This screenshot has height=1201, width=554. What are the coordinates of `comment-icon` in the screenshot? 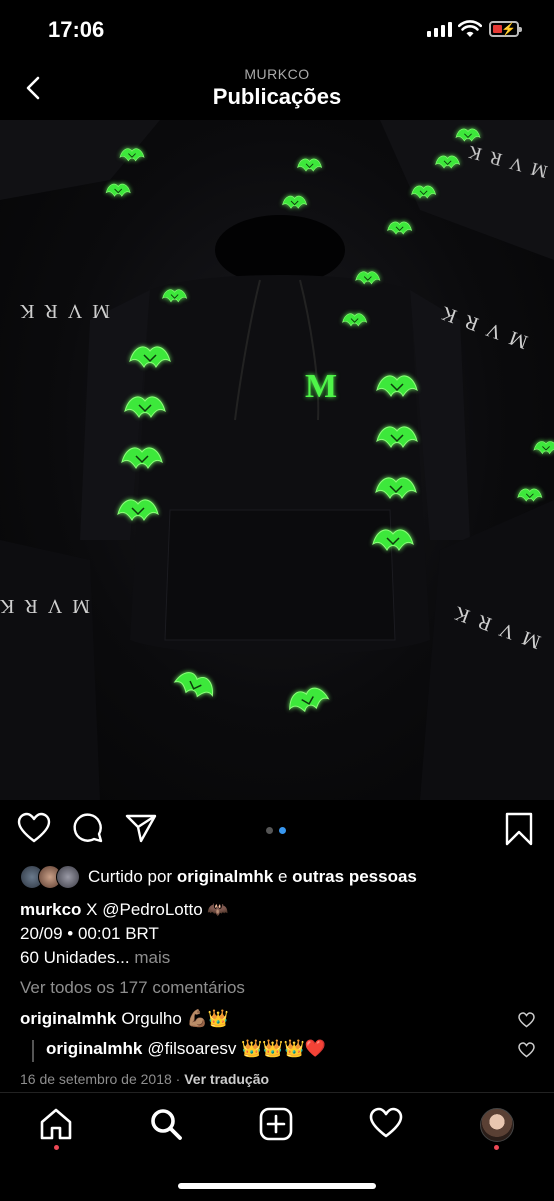 It's located at (88, 828).